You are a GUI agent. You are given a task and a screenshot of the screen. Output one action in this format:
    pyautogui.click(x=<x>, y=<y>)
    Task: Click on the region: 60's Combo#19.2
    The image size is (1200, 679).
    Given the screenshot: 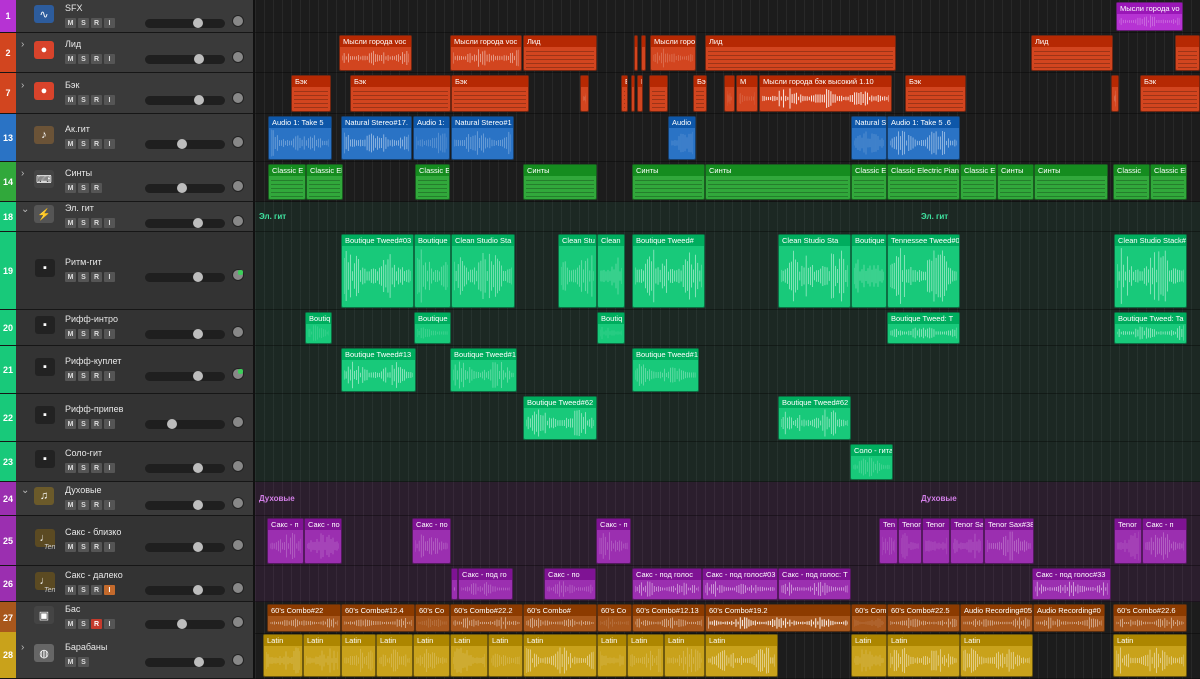 What is the action you would take?
    pyautogui.click(x=778, y=618)
    